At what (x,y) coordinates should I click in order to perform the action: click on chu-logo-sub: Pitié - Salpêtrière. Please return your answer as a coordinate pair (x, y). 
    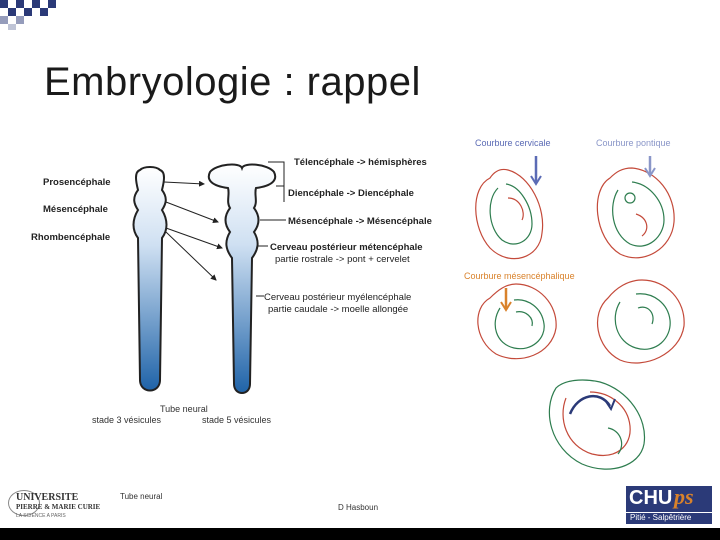
    Looking at the image, I should click on (661, 517).